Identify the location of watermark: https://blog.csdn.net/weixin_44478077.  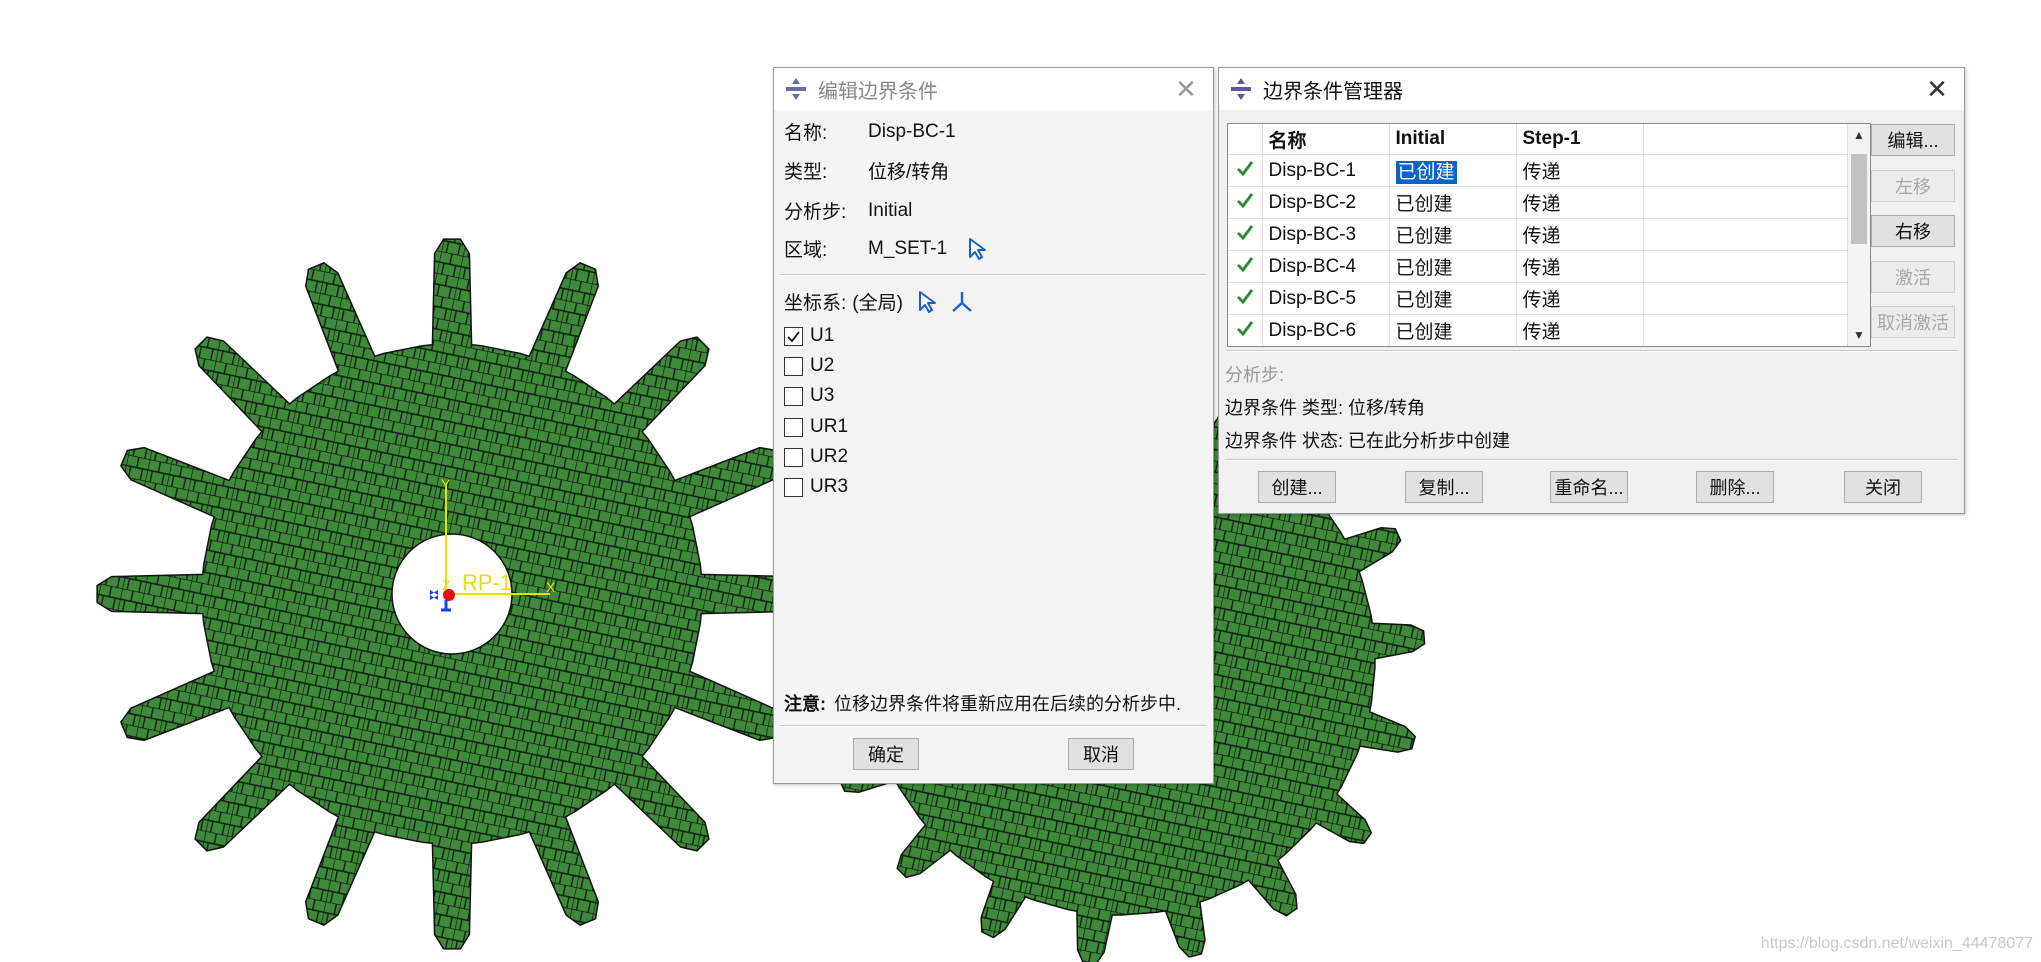
(1897, 943).